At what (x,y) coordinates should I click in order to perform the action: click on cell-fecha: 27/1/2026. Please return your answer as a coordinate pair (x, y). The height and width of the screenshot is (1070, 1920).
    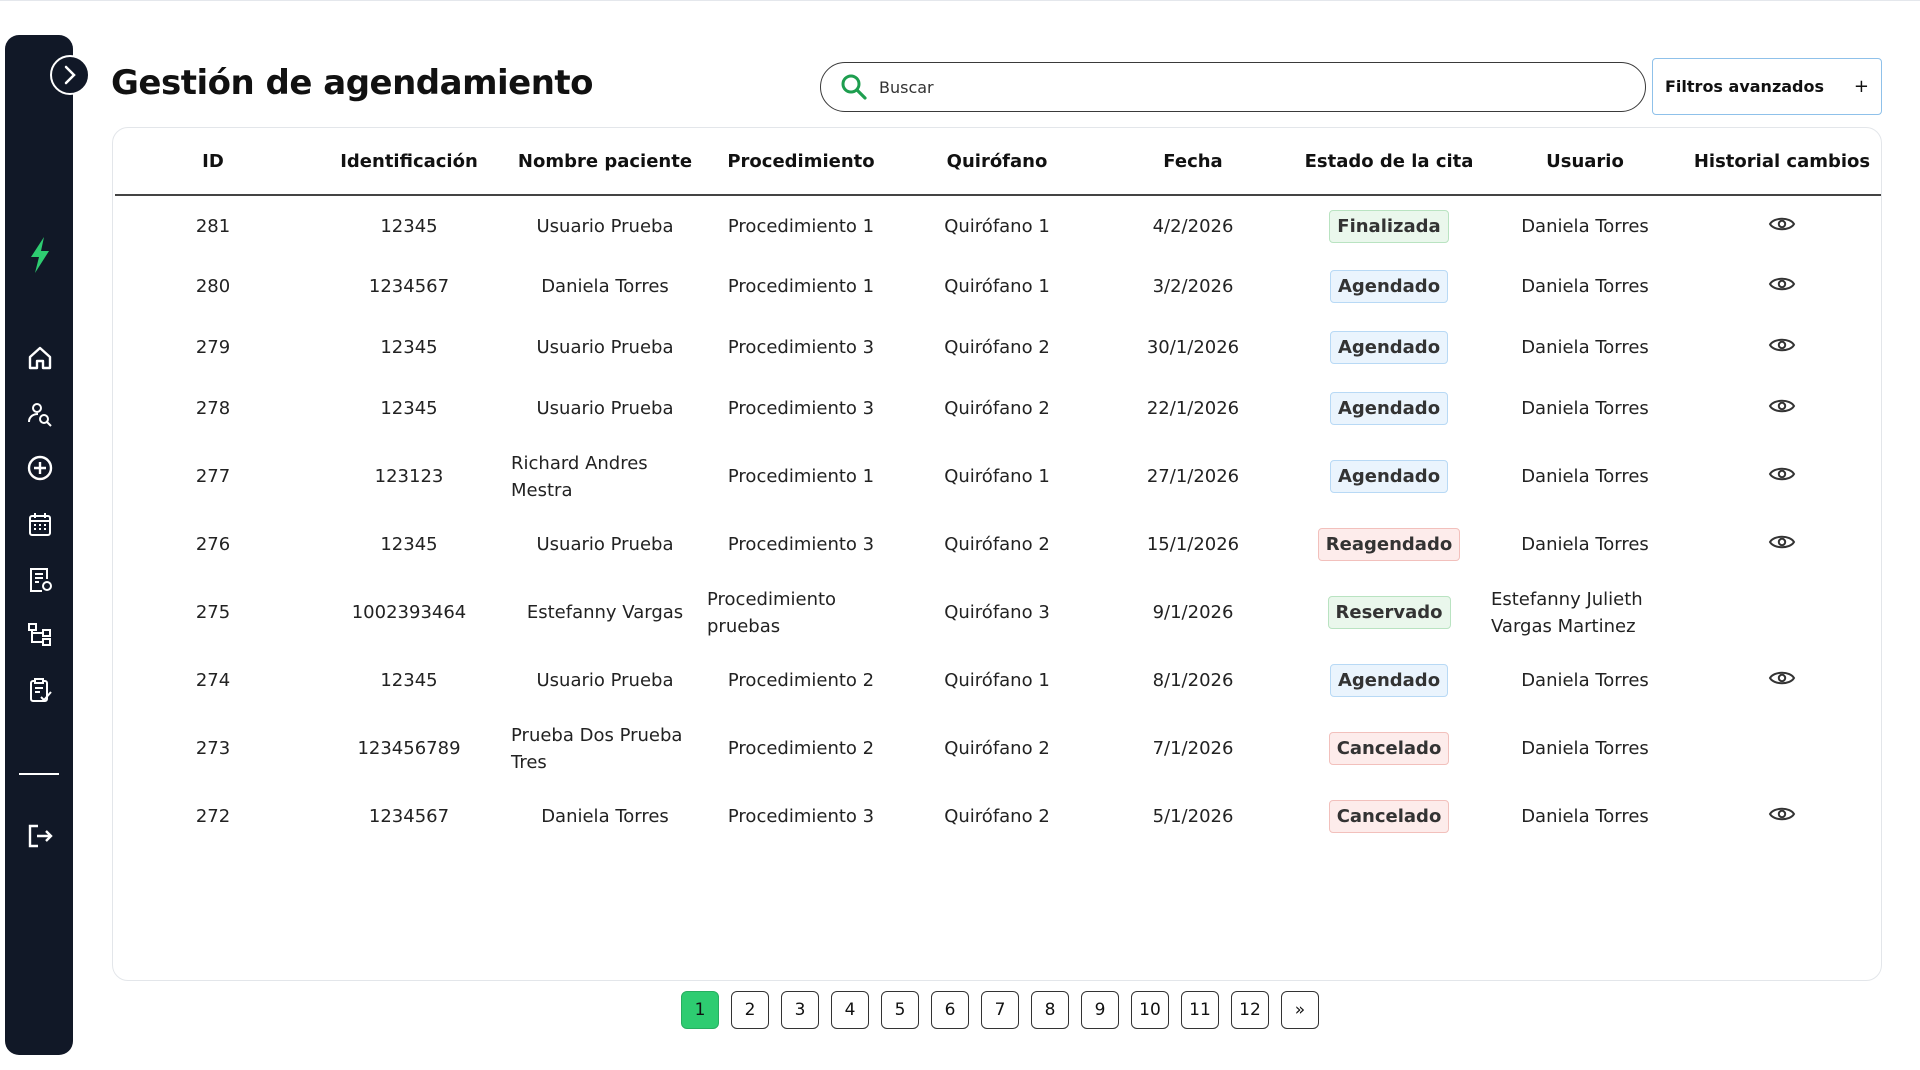
    Looking at the image, I should click on (1193, 476).